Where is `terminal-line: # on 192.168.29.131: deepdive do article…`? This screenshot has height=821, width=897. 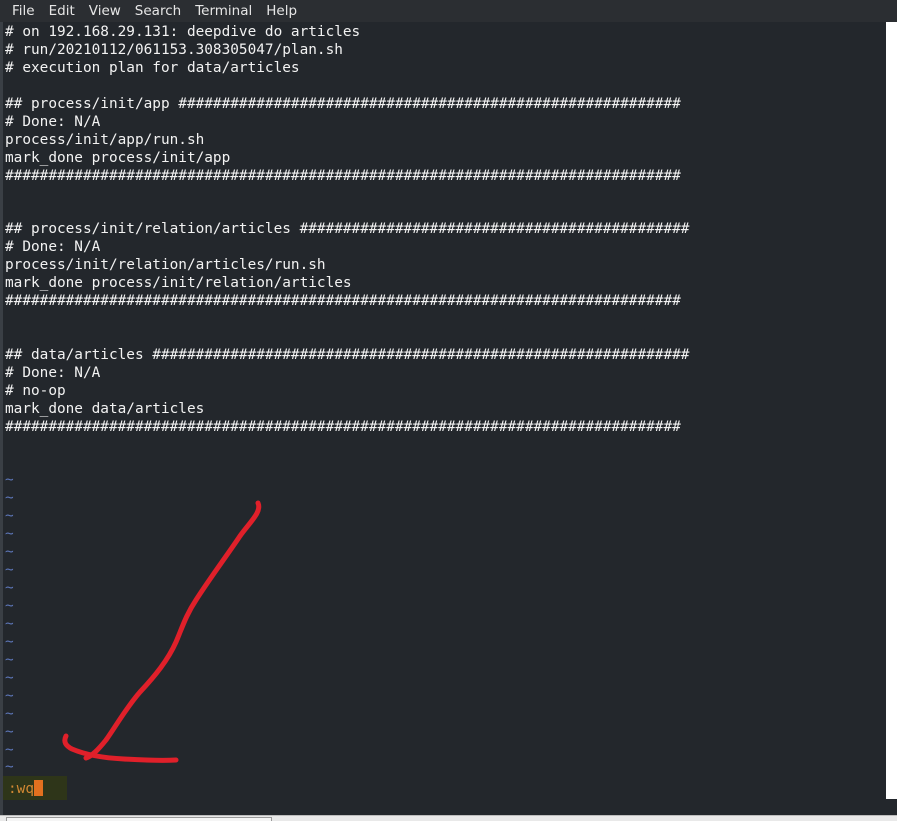
terminal-line: # on 192.168.29.131: deepdive do article… is located at coordinates (183, 32).